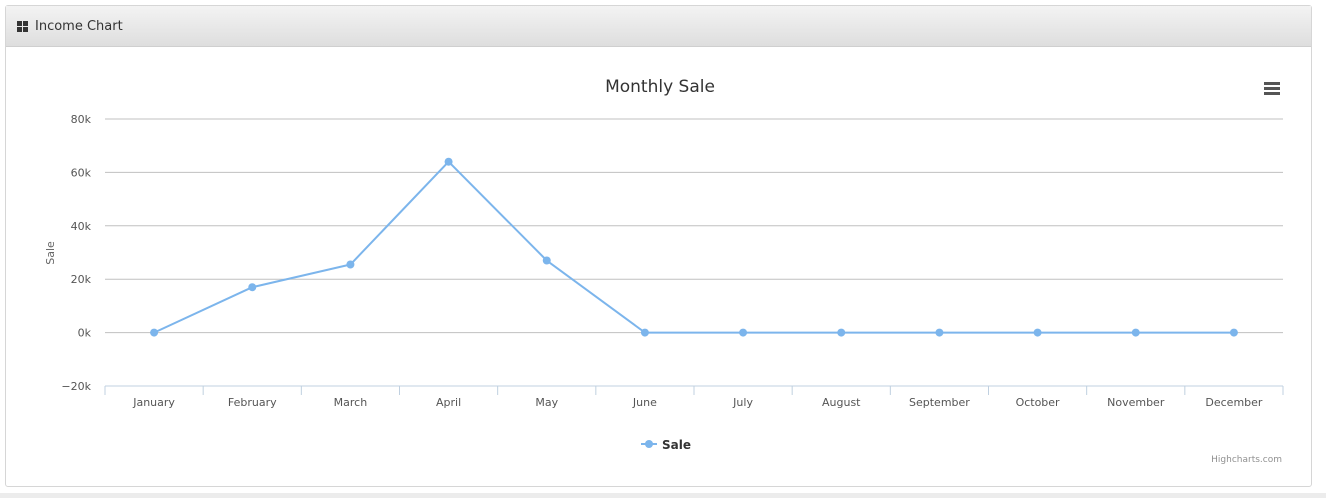  I want to click on hamburger-menu-icon, so click(1272, 88).